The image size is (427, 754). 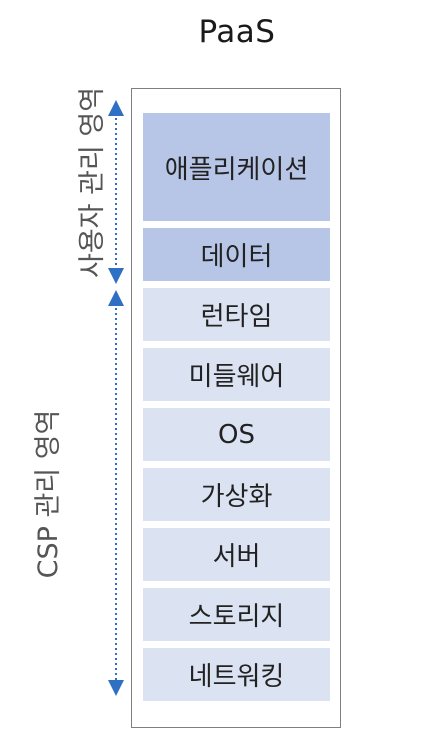 I want to click on layer-networking: 네트워킹, so click(x=236, y=674).